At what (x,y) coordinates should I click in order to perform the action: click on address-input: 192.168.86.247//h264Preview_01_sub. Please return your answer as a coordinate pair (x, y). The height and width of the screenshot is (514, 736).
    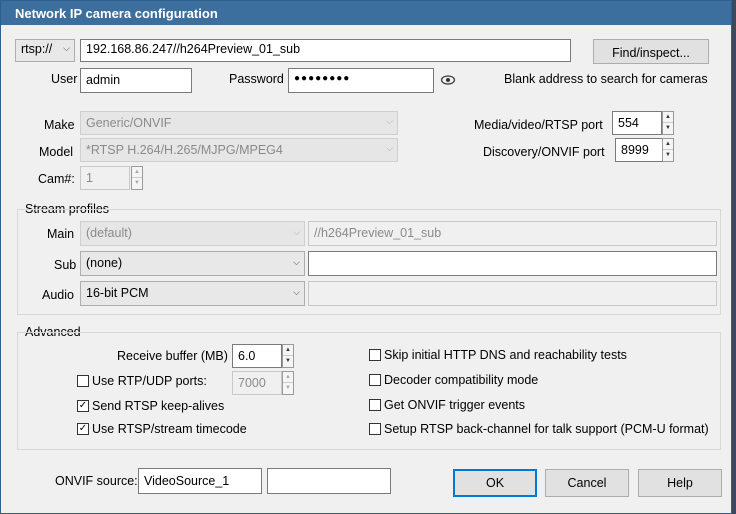
    Looking at the image, I should click on (325, 50).